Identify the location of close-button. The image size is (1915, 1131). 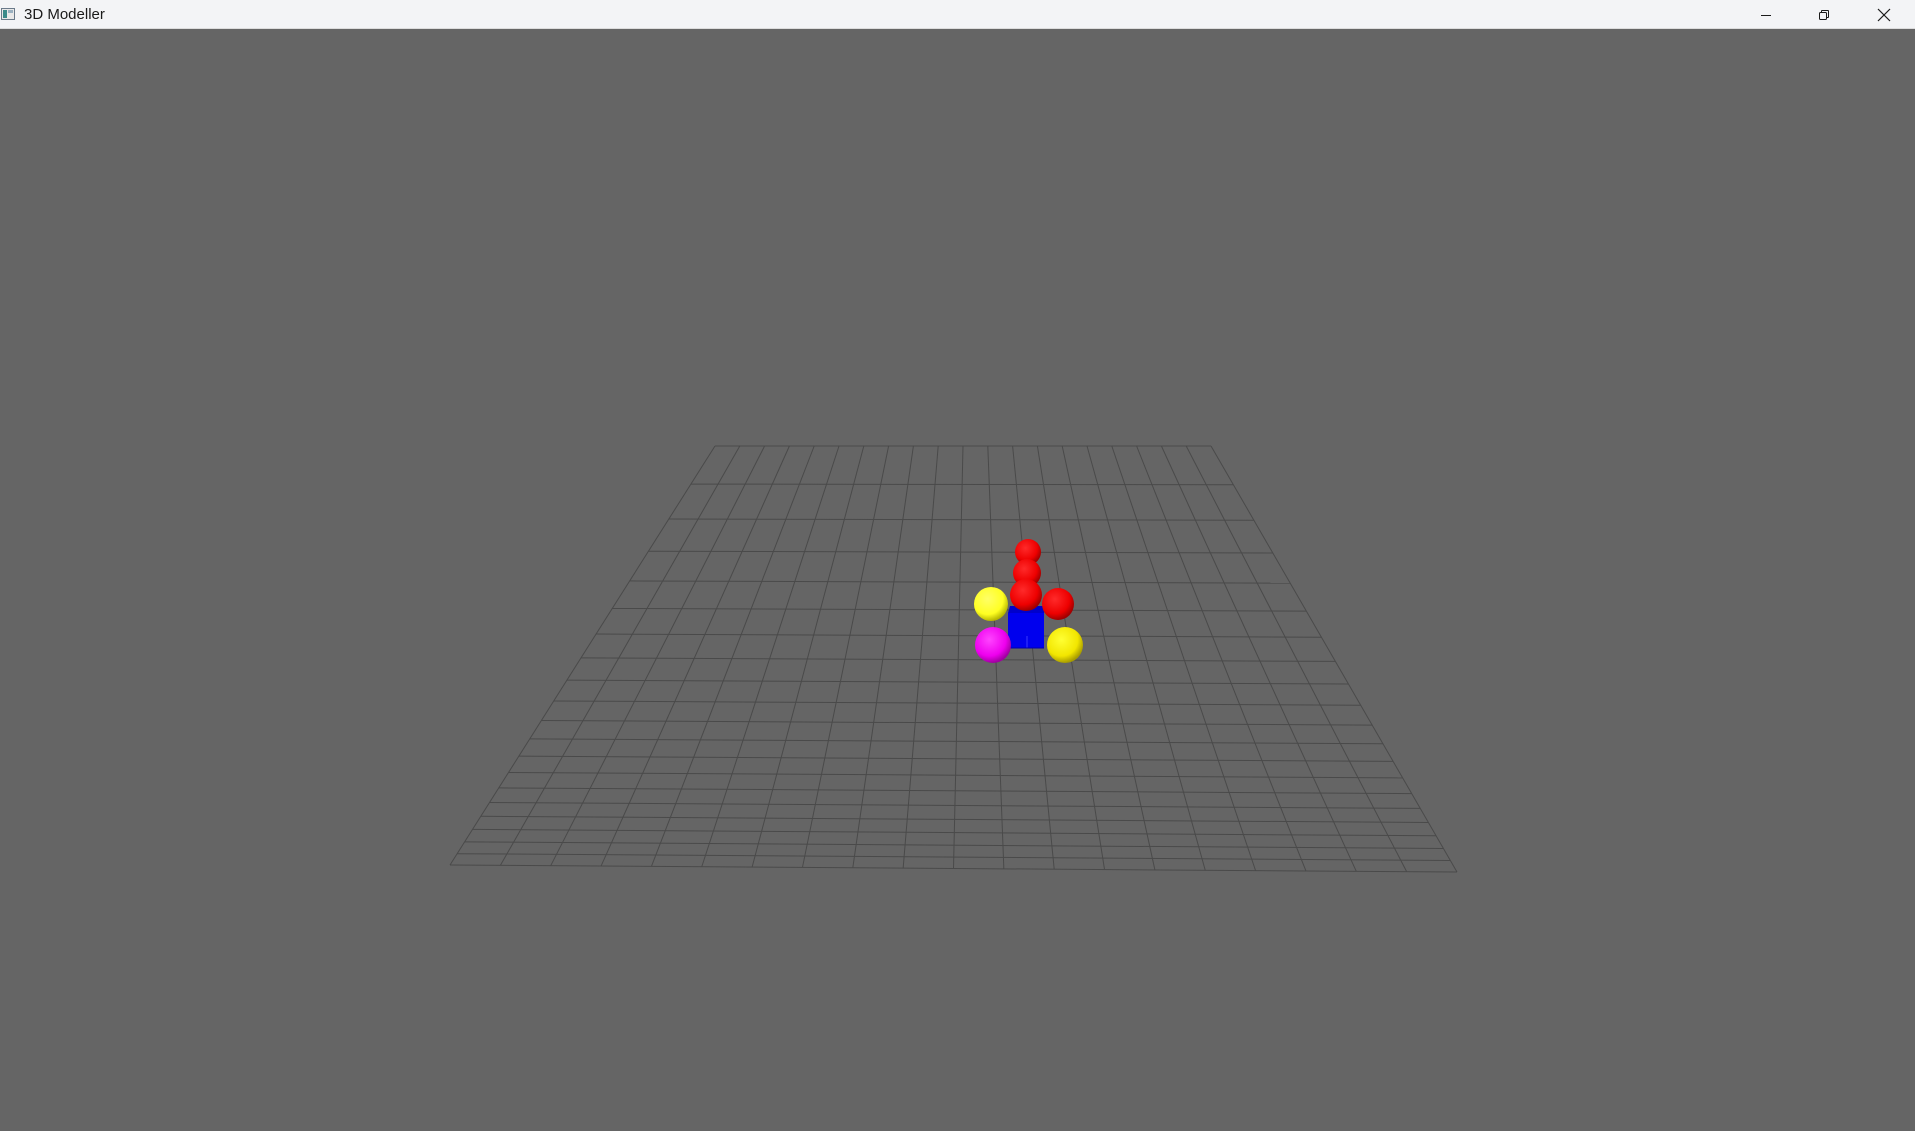
(1884, 14).